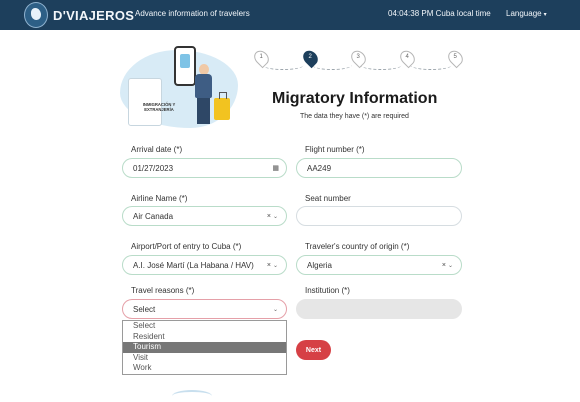 This screenshot has height=402, width=580. I want to click on phone-icon, so click(185, 66).